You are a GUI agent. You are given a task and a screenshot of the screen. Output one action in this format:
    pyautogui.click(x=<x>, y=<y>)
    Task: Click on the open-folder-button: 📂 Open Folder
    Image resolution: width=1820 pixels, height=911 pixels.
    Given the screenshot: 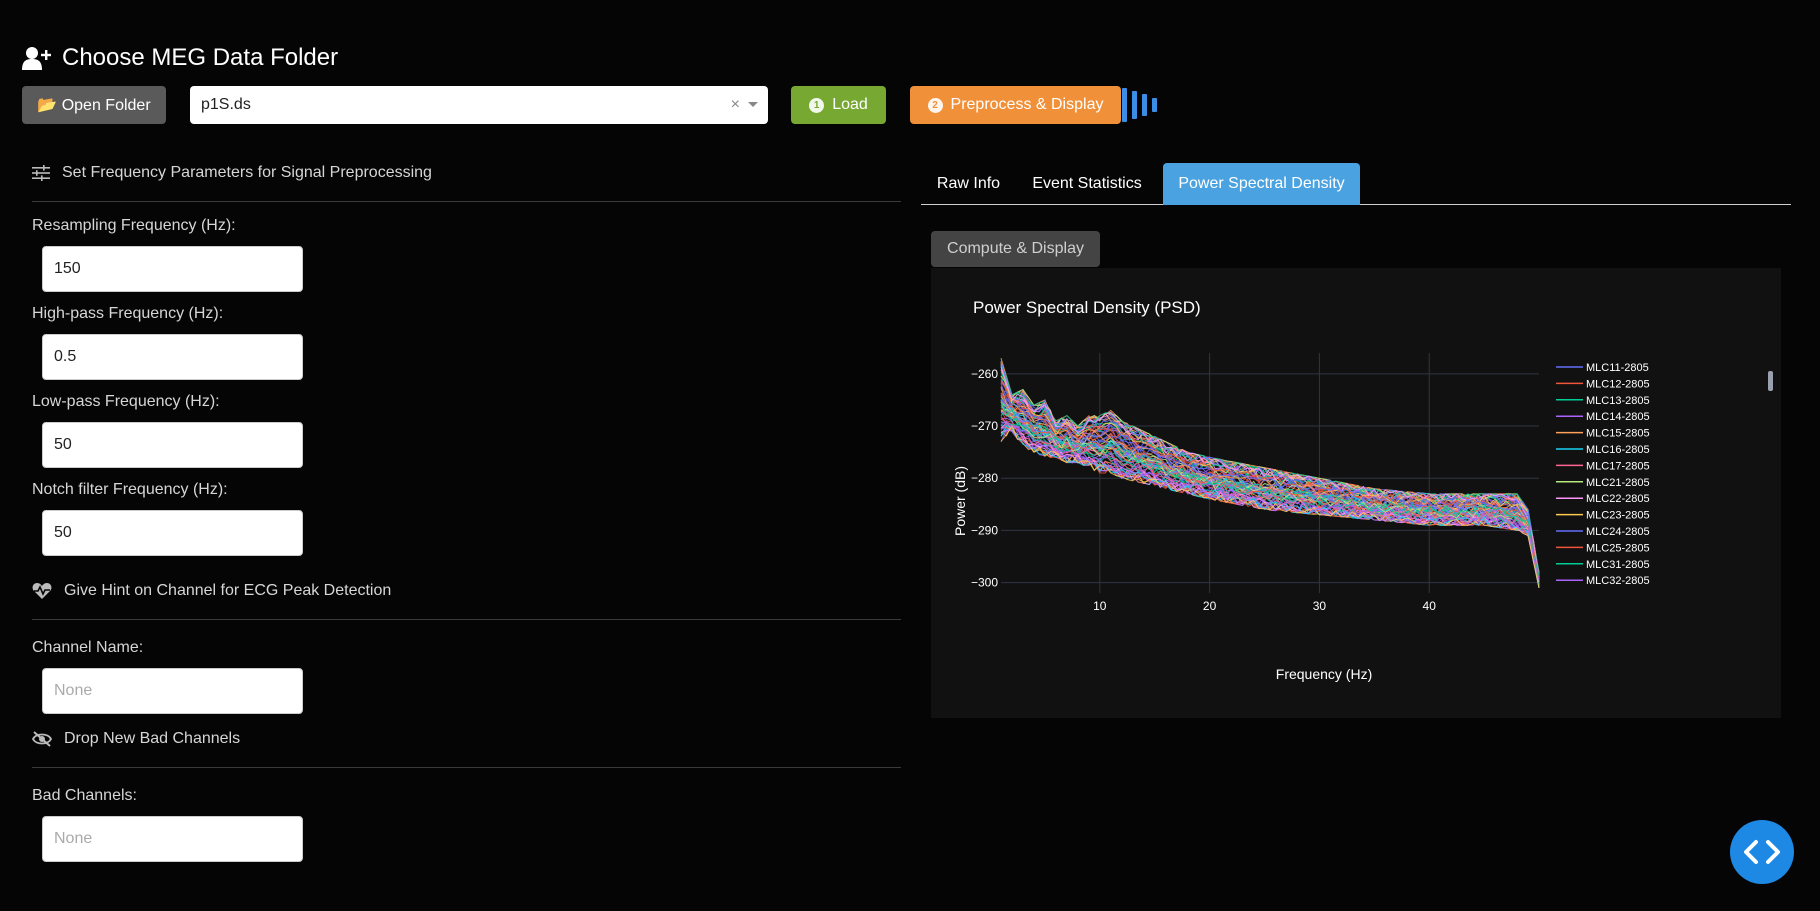 What is the action you would take?
    pyautogui.click(x=94, y=105)
    